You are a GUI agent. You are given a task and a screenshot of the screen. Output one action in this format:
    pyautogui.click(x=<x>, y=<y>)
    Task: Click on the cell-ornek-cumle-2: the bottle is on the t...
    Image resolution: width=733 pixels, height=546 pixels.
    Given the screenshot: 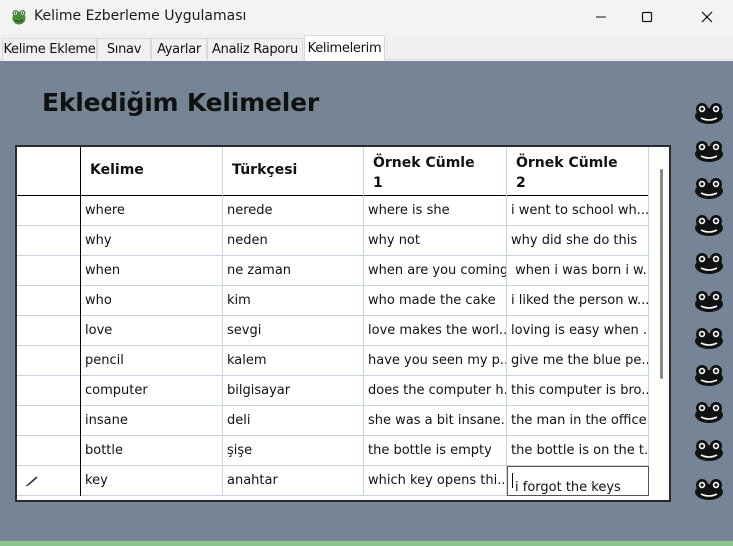 What is the action you would take?
    pyautogui.click(x=578, y=451)
    